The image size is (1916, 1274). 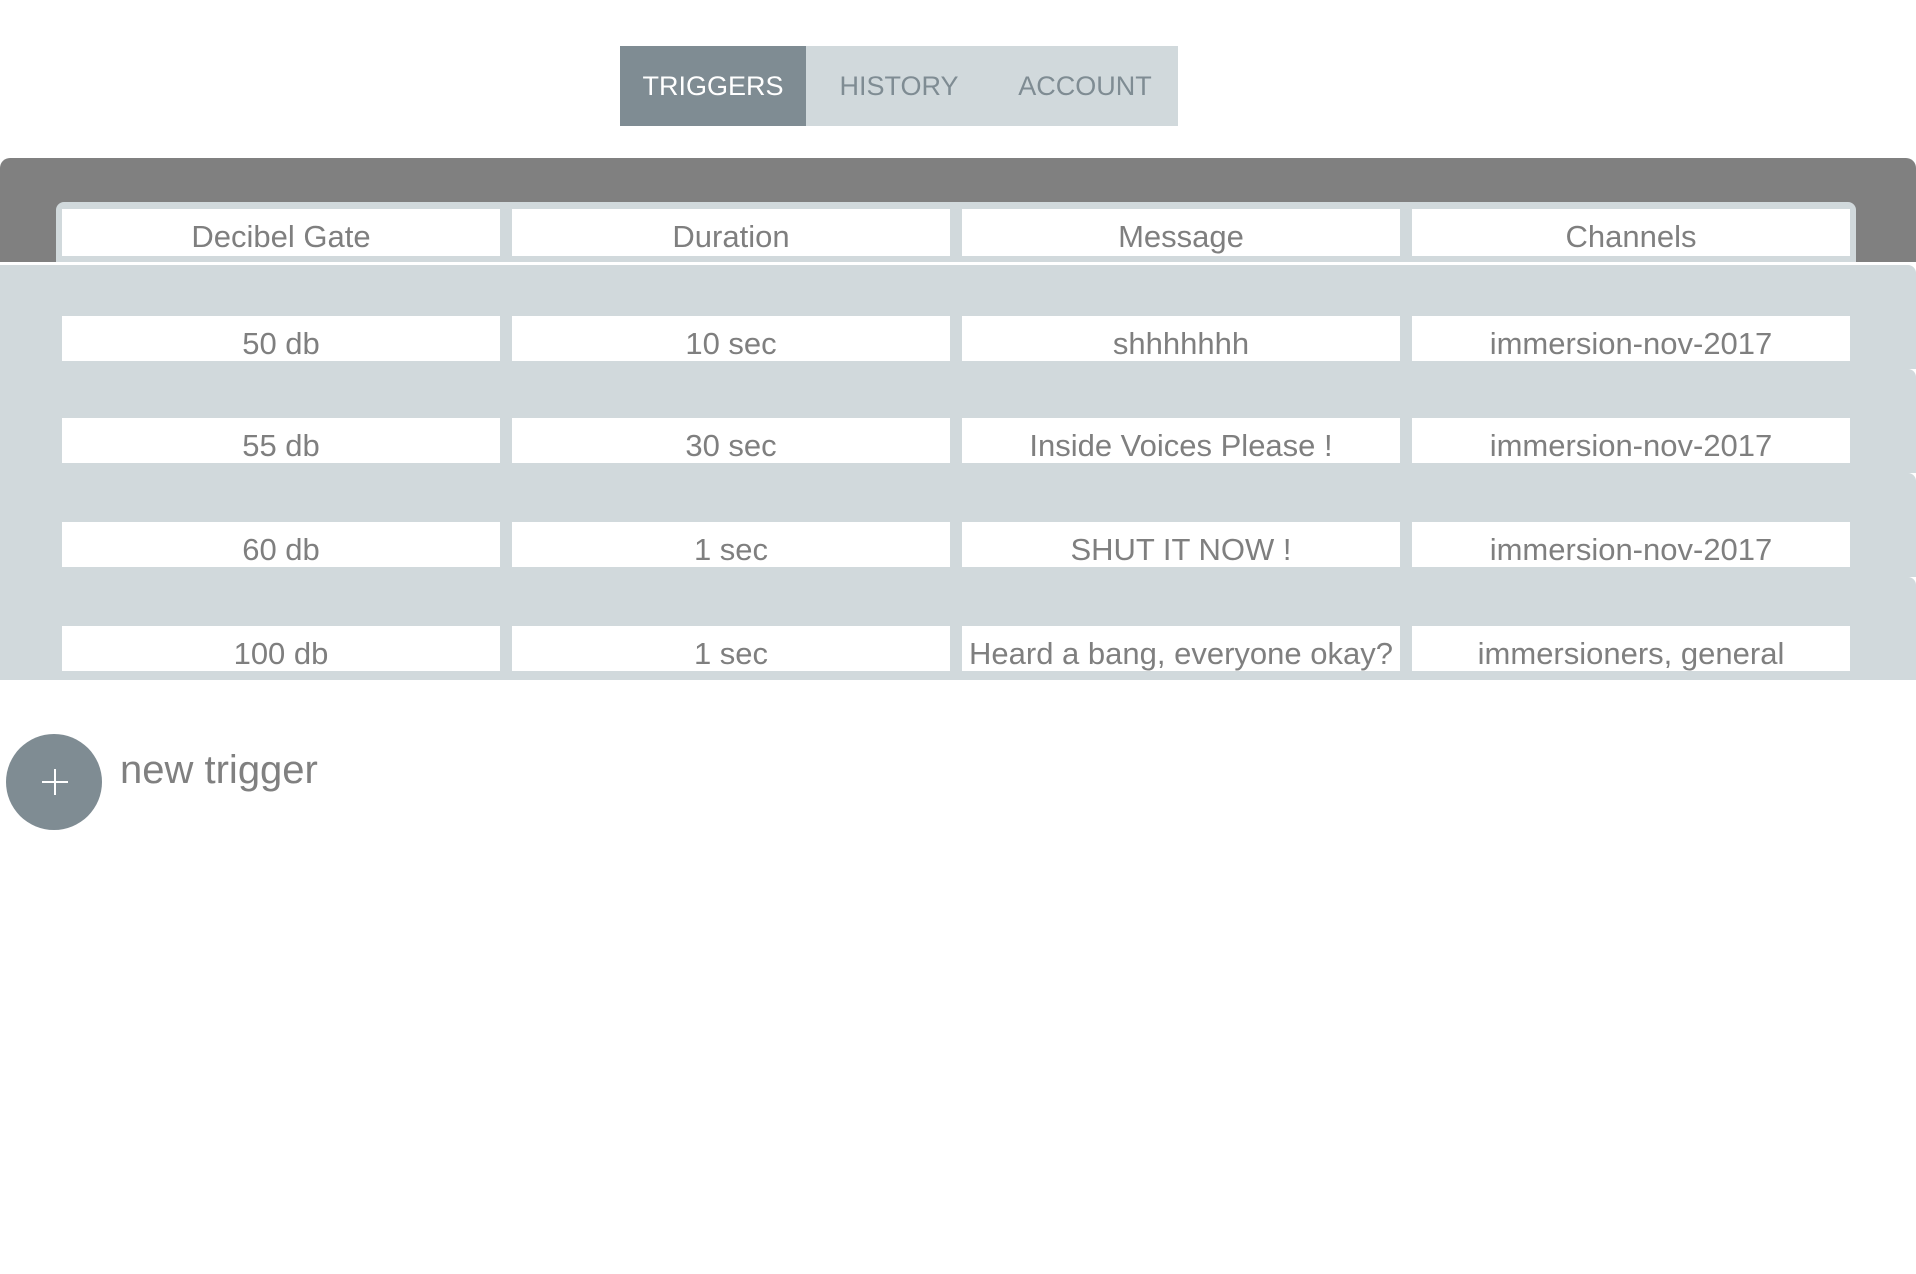 What do you see at coordinates (219, 770) in the screenshot?
I see `new-trigger-label: new trigger` at bounding box center [219, 770].